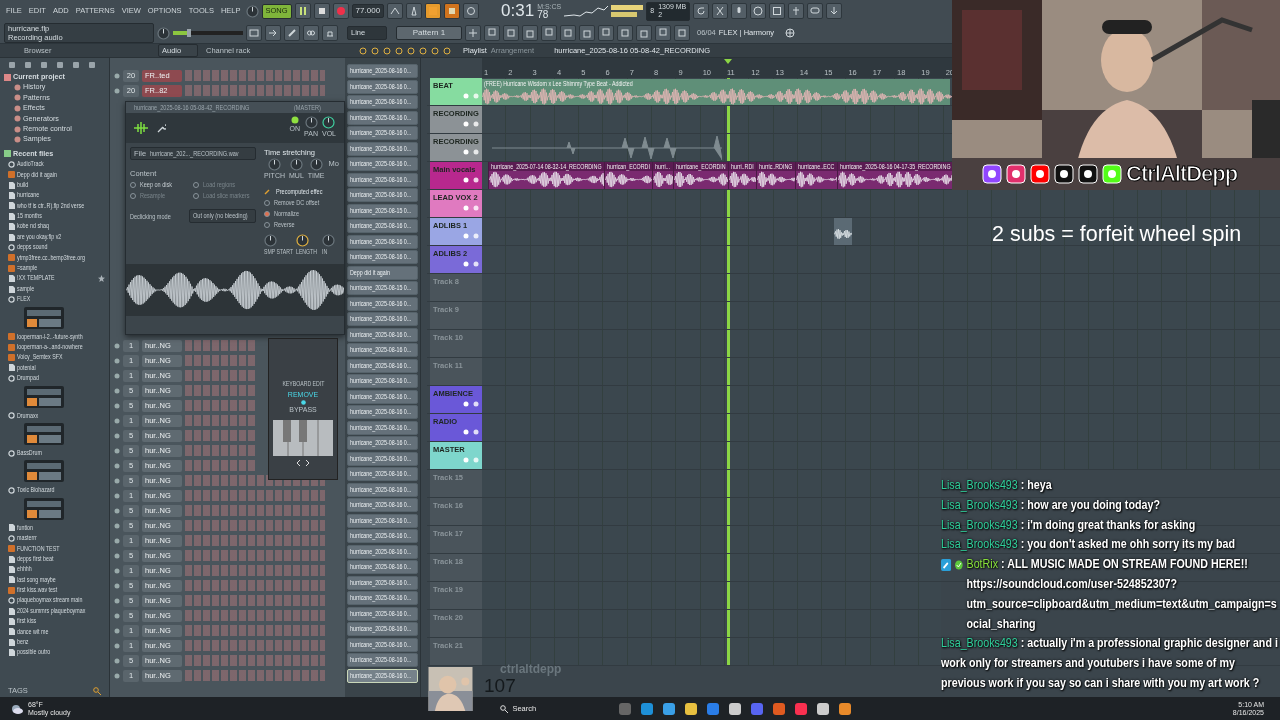 The image size is (1280, 720). Describe the element at coordinates (368, 11) in the screenshot. I see `tempo-field: 77.000` at that location.